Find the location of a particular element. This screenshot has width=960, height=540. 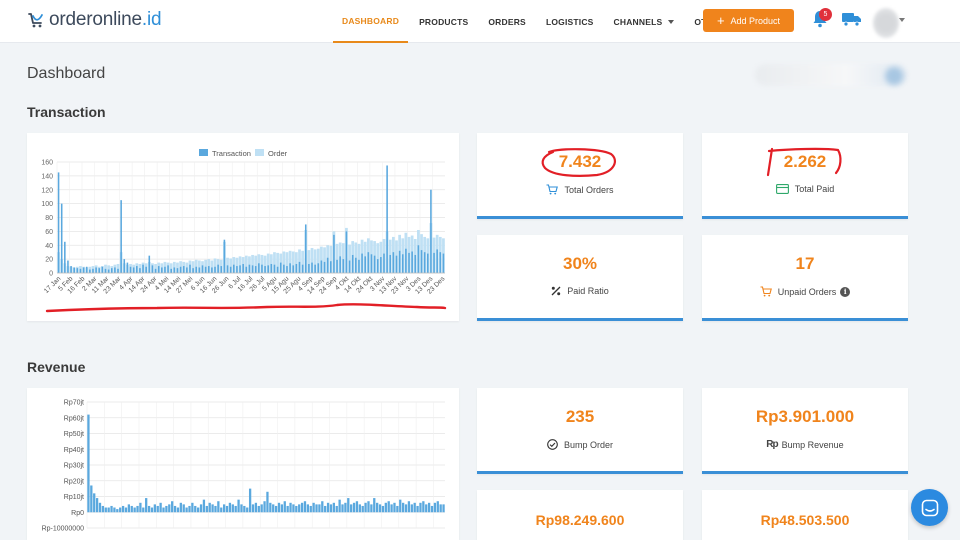

annotation-bracket is located at coordinates (804, 162).